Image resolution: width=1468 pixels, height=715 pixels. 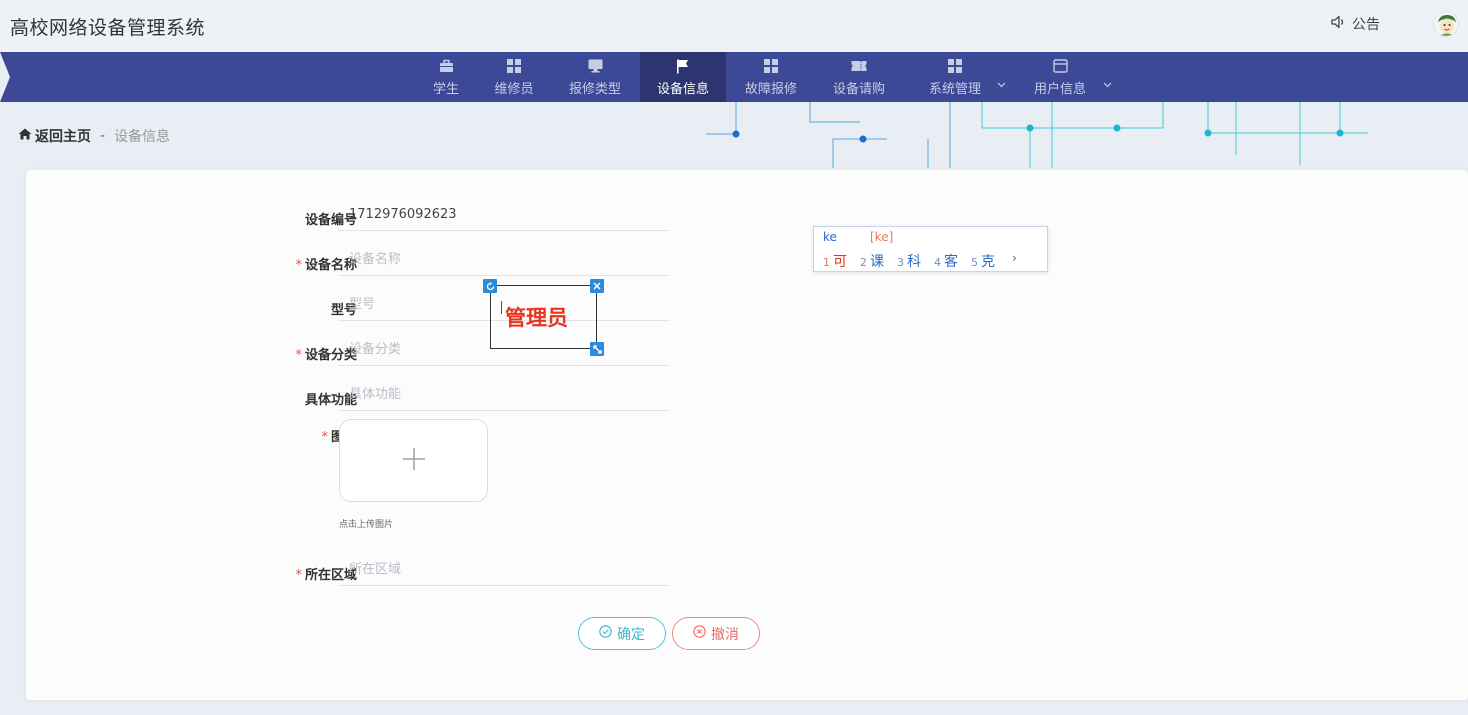 I want to click on device-name-field, so click(x=504, y=260).